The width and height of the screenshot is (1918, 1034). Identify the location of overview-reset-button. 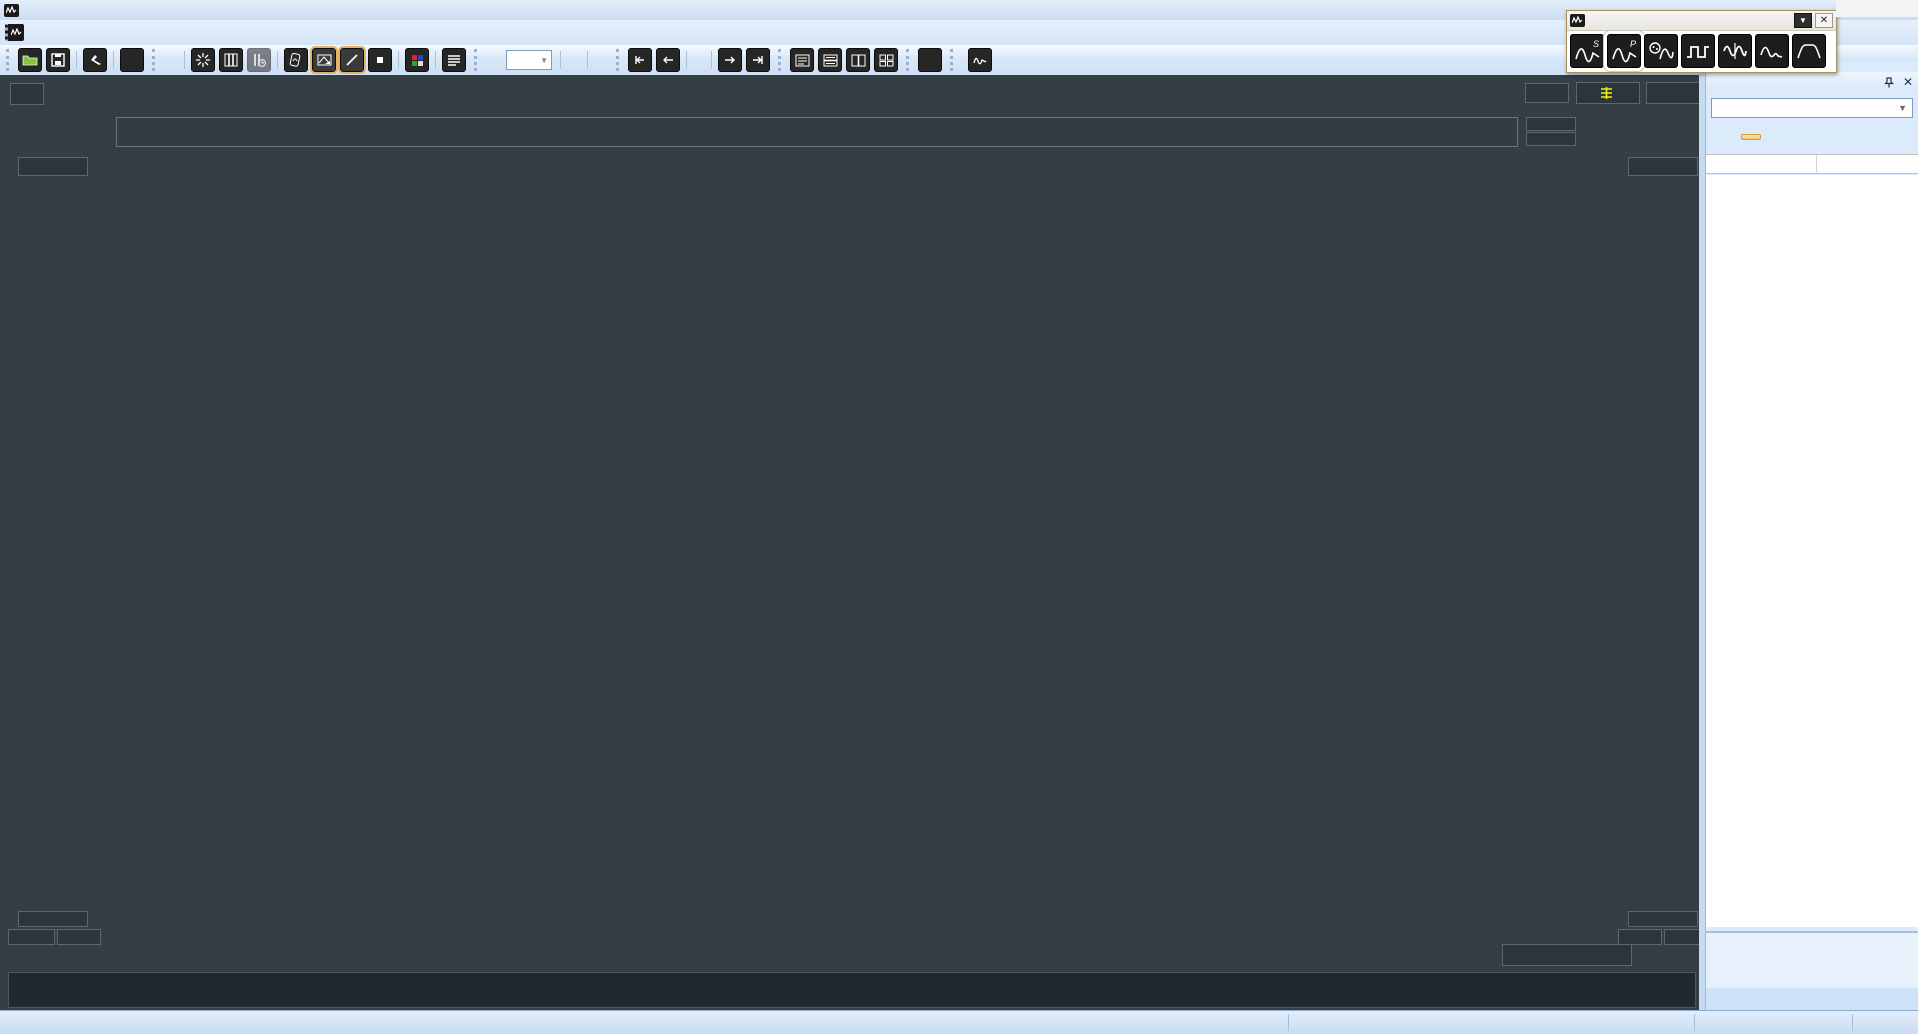
(1551, 139).